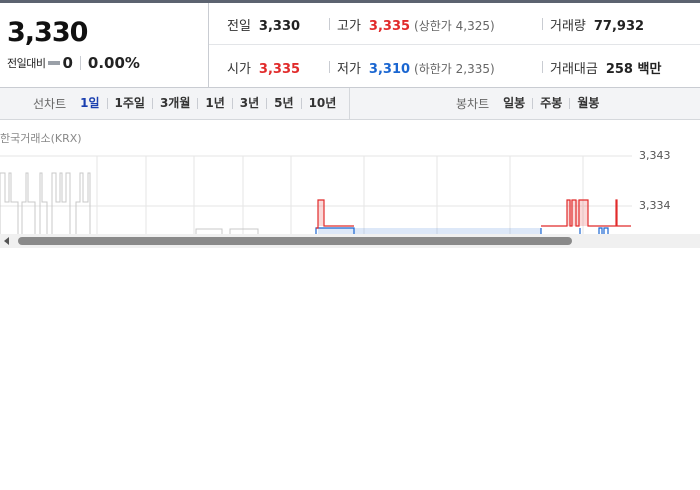 The height and width of the screenshot is (490, 700). I want to click on low-label: 저가, so click(349, 69).